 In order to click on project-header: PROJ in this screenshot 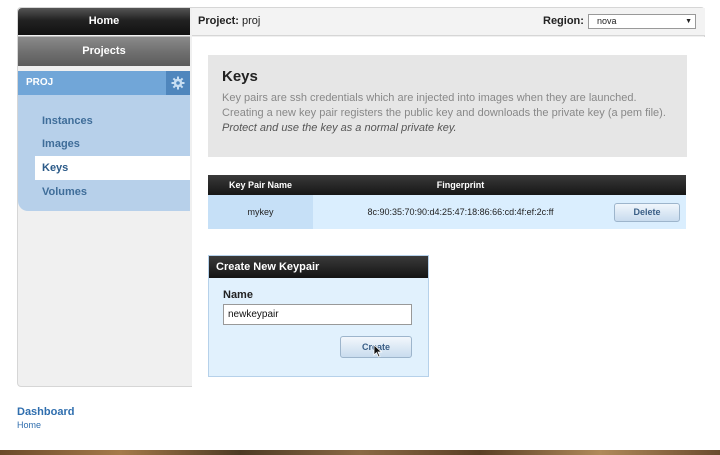, I will do `click(104, 83)`.